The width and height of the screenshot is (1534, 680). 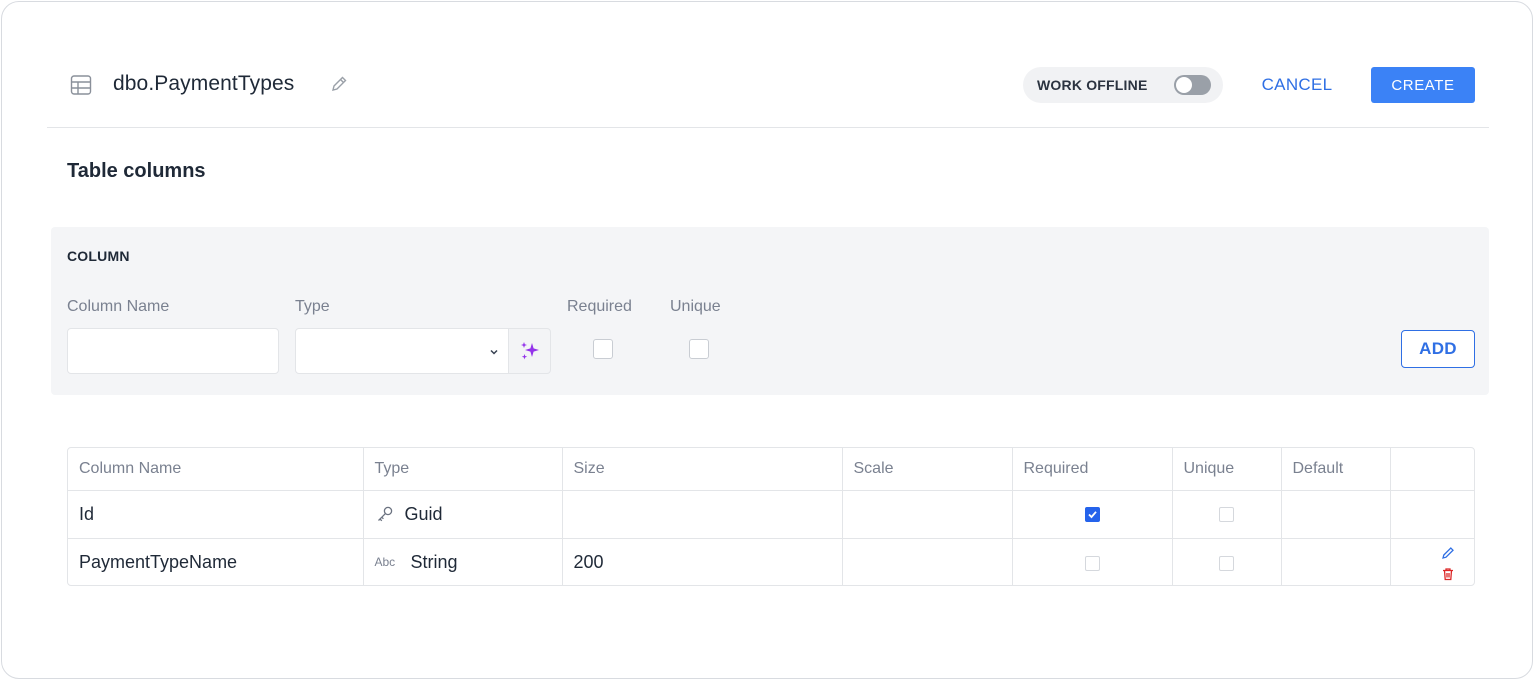 I want to click on work-offline-toggle, so click(x=1192, y=85).